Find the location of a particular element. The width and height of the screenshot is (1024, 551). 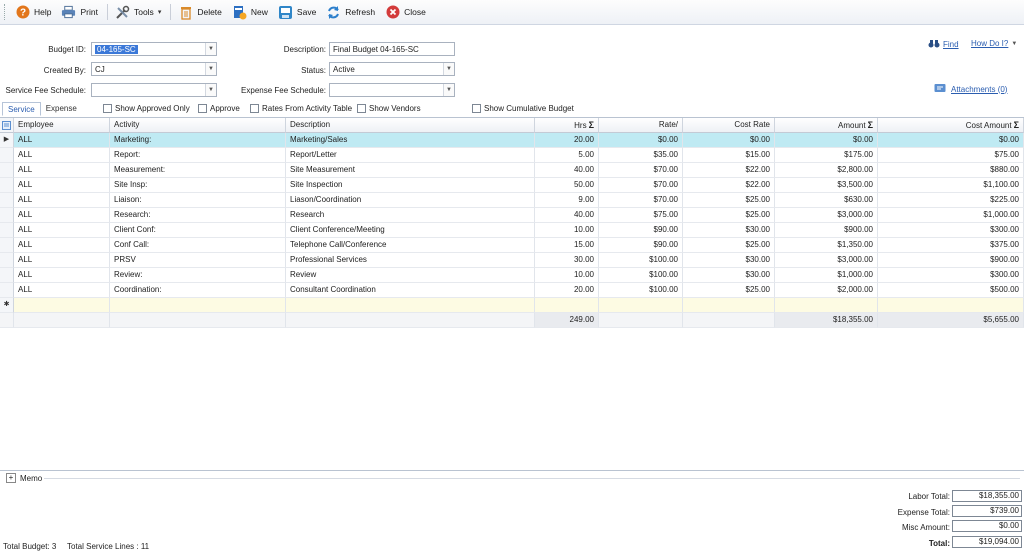

cell-description: Professional Services is located at coordinates (410, 260).